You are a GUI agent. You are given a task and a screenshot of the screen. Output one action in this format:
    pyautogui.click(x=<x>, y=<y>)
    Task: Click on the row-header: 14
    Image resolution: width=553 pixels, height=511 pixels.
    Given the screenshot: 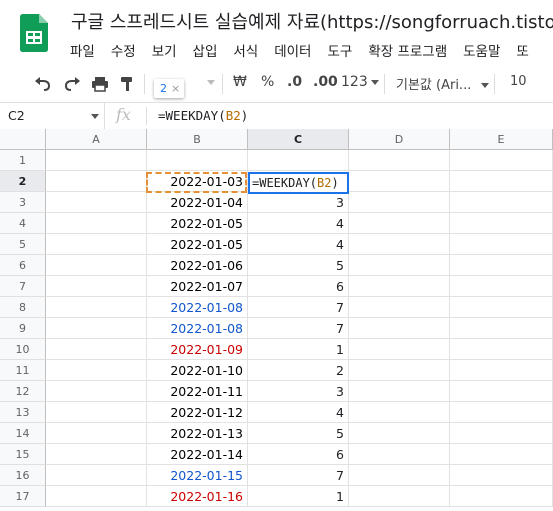 What is the action you would take?
    pyautogui.click(x=23, y=433)
    